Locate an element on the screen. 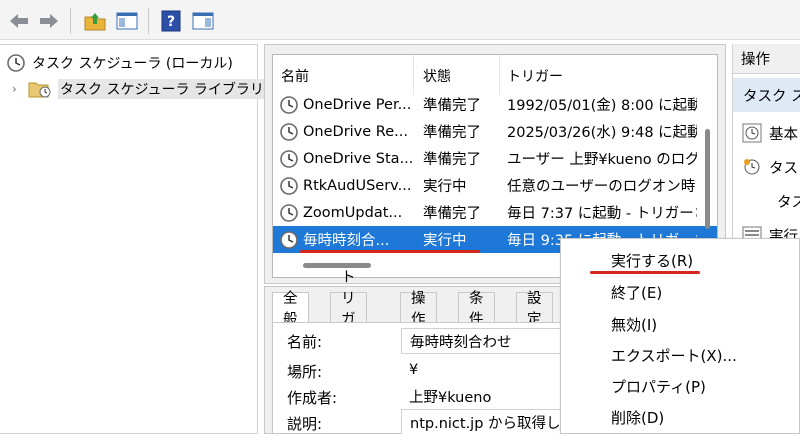 Image resolution: width=800 pixels, height=434 pixels. action-create-basic-task: 基本 is located at coordinates (766, 133).